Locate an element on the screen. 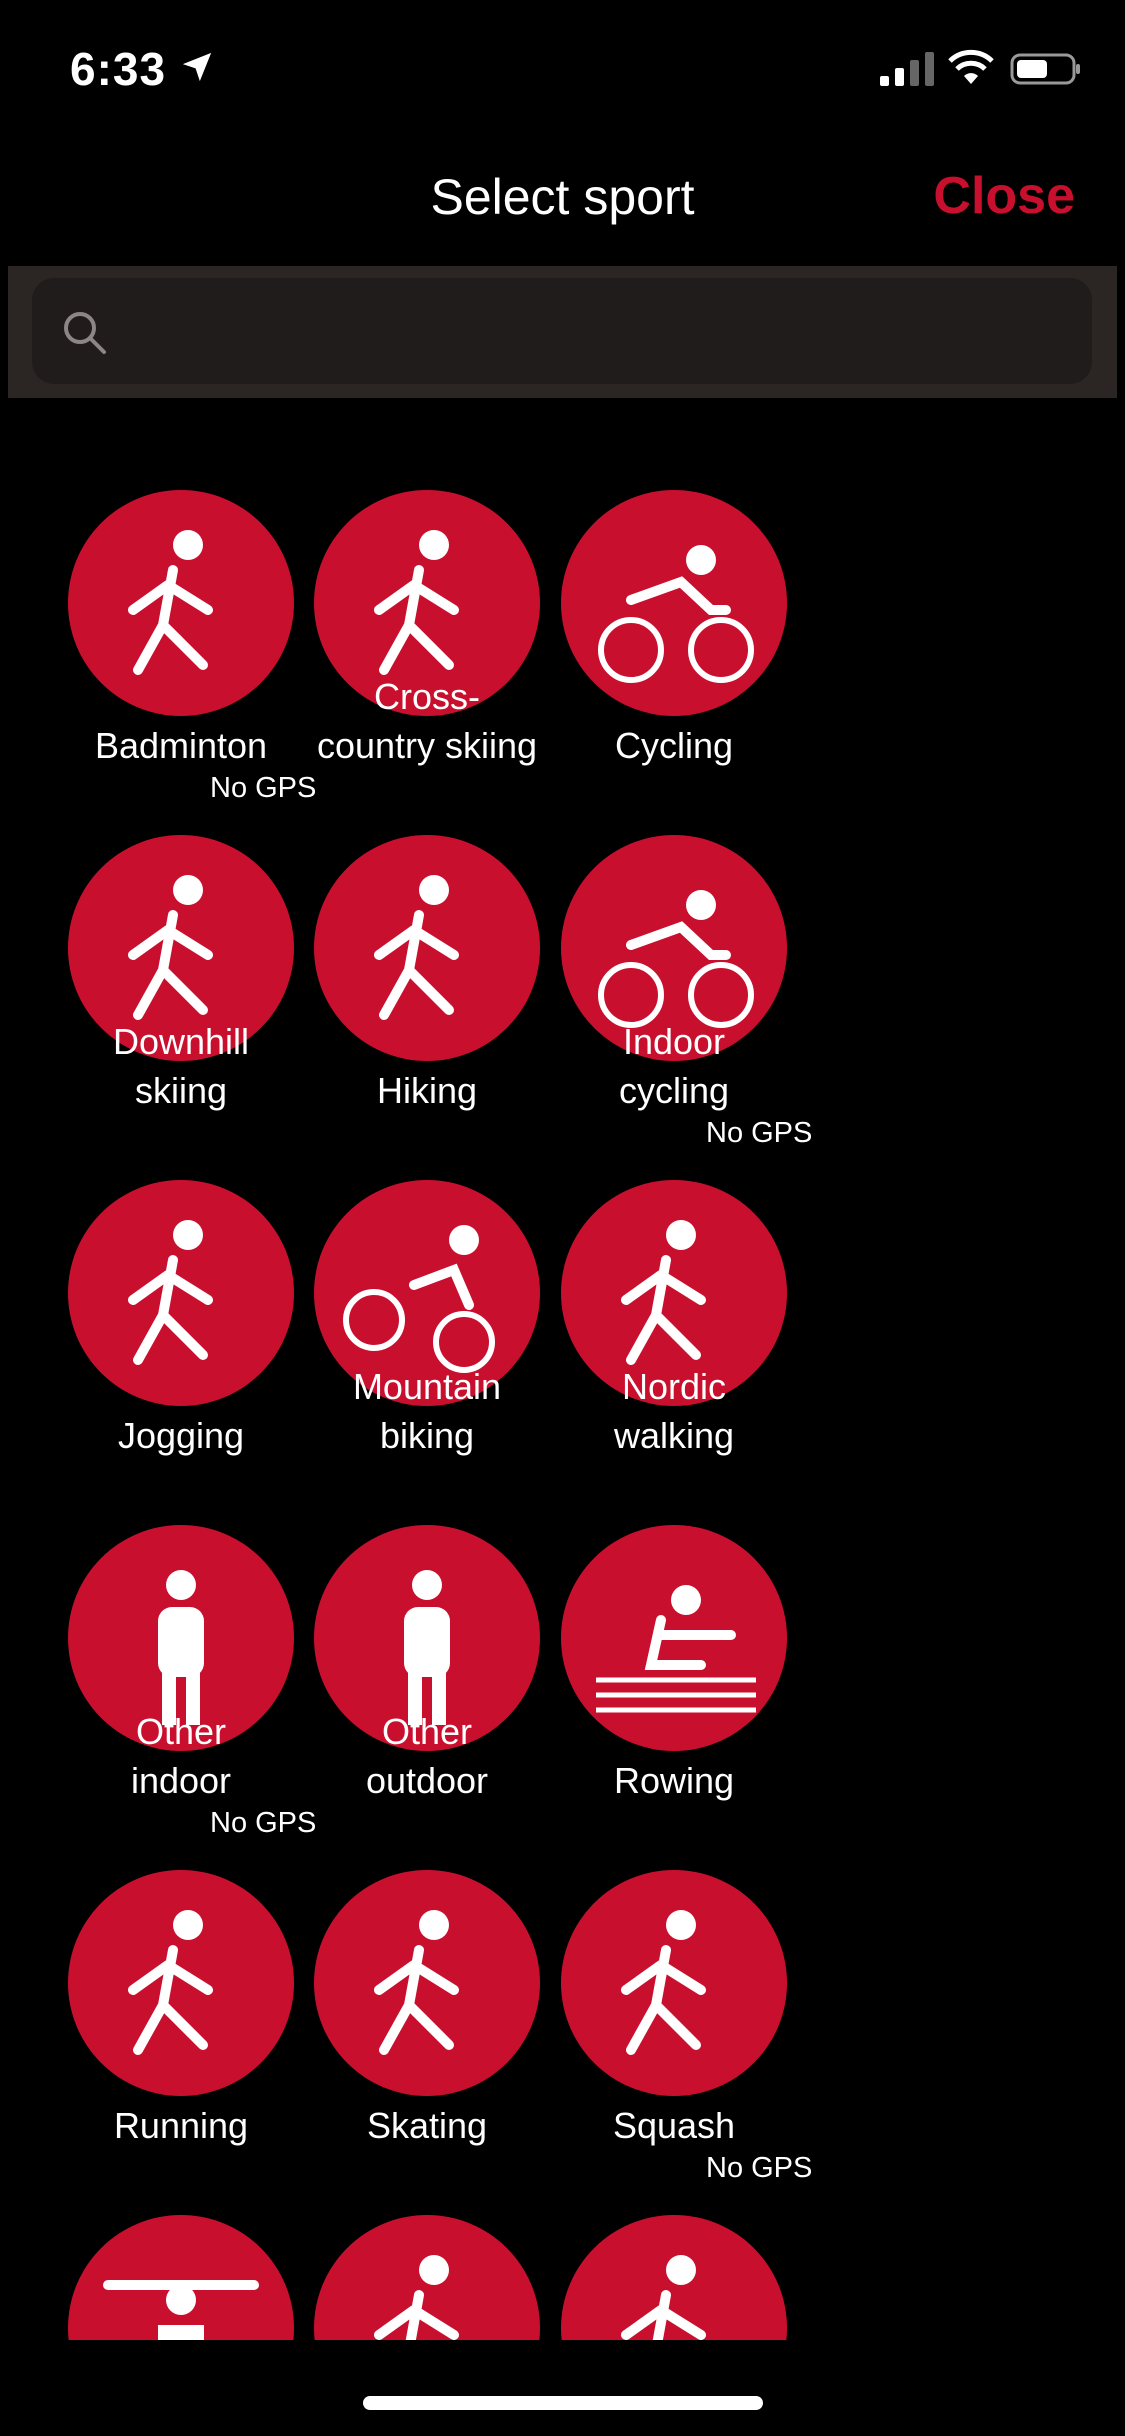  status-bar: 6:33 is located at coordinates (562, 70).